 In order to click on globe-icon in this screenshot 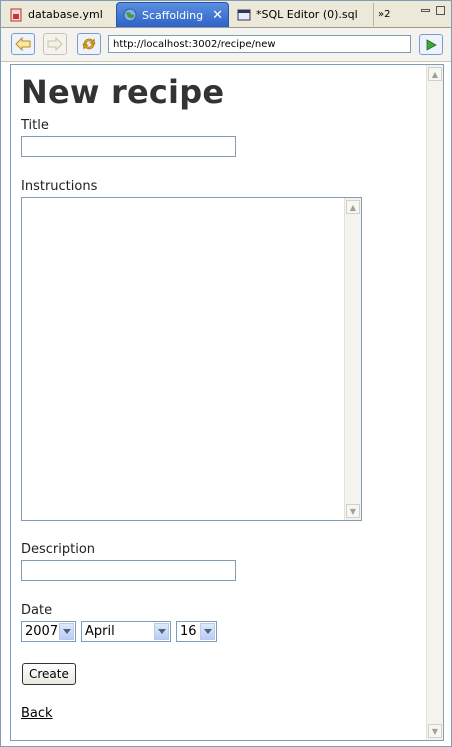, I will do `click(130, 15)`.